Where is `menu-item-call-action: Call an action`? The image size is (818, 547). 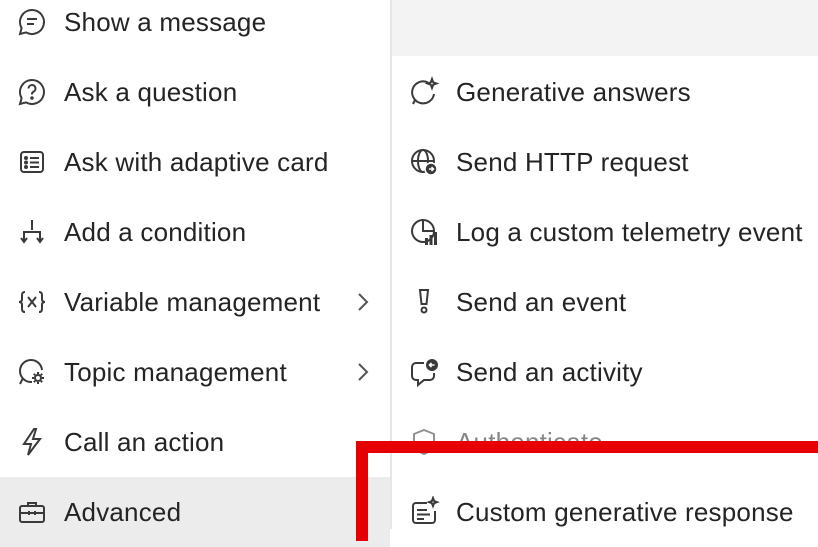
menu-item-call-action: Call an action is located at coordinates (195, 442).